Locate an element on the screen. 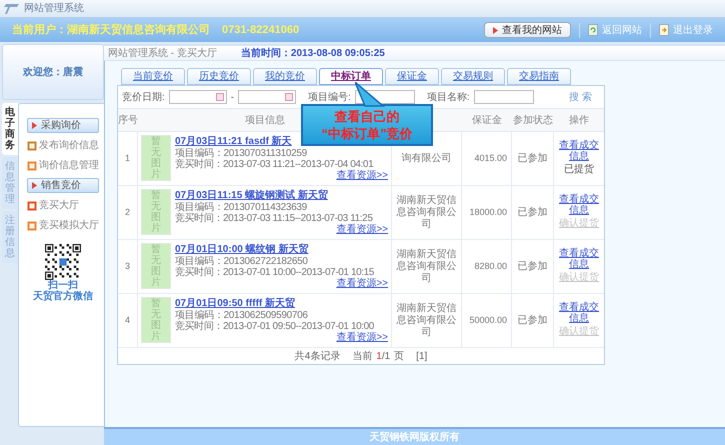 The image size is (725, 445). tab: 保证金 is located at coordinates (412, 76).